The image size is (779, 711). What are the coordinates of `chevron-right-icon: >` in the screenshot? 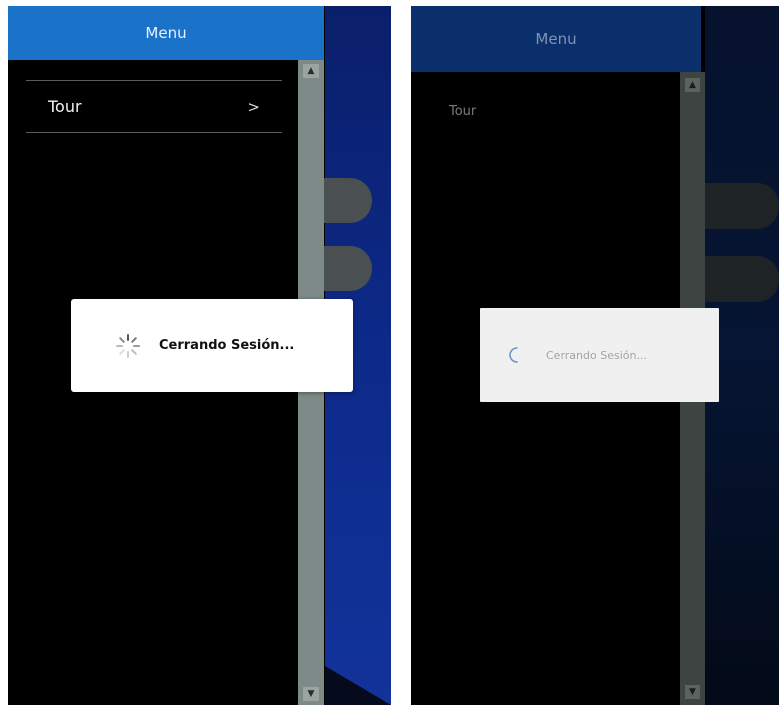 It's located at (253, 106).